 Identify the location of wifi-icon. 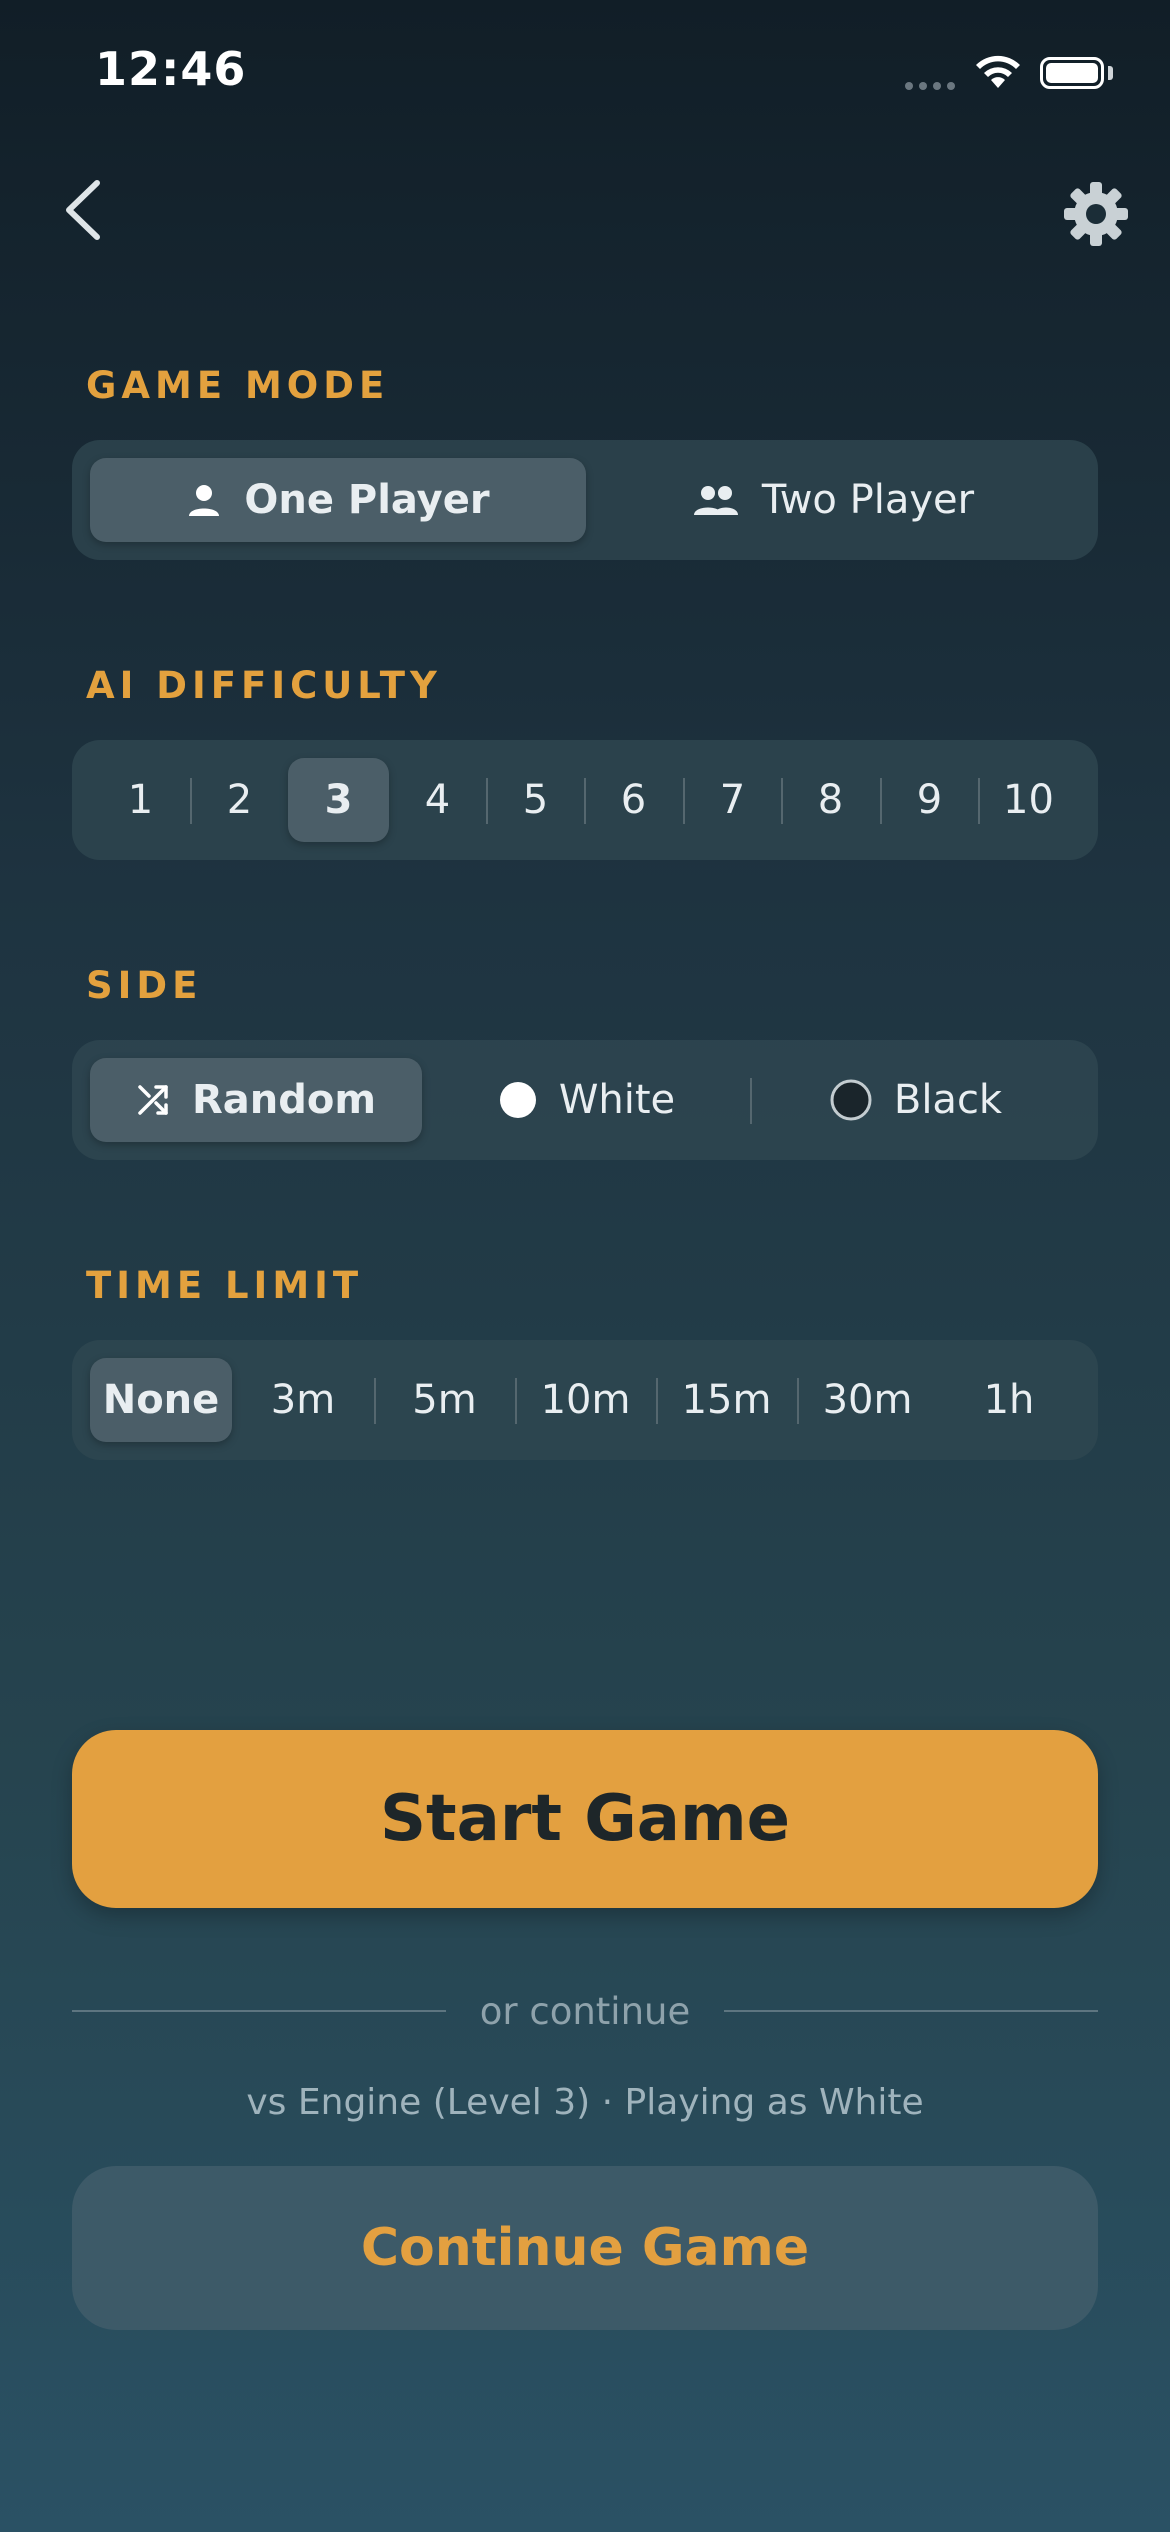
(998, 72).